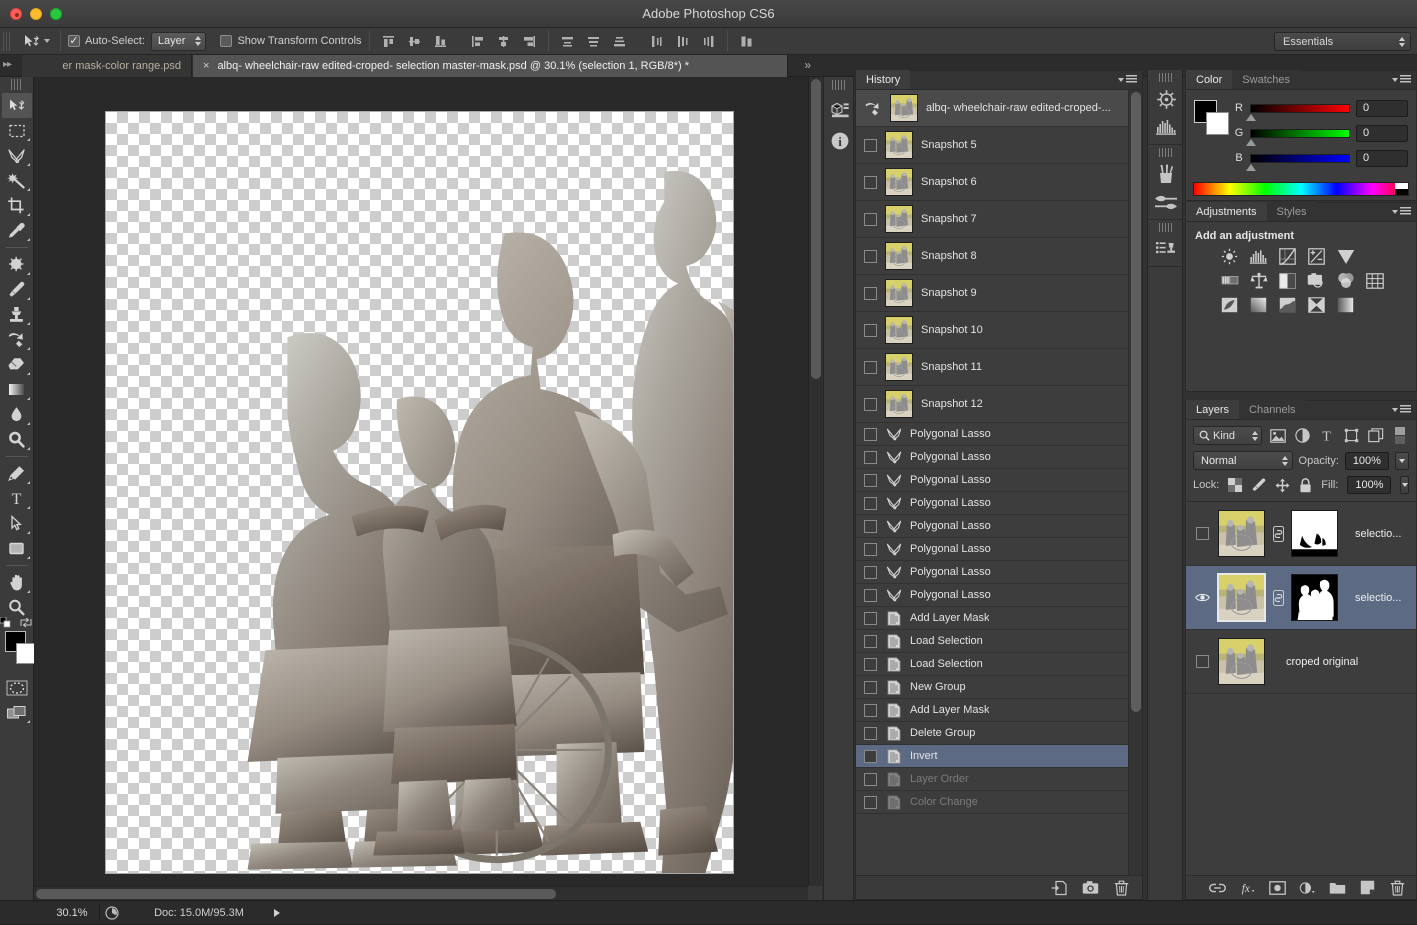 The width and height of the screenshot is (1417, 925). I want to click on history-state-item: Snapshot 7, so click(992, 219).